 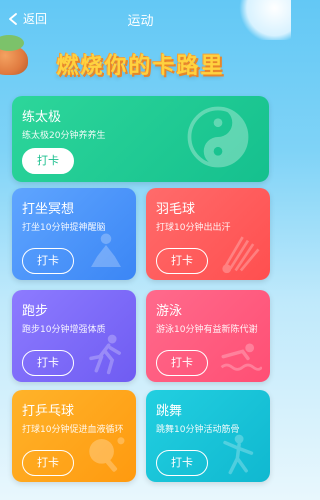 I want to click on card-running: 跑步 跑步10分钟增强体质 打卡, so click(x=74, y=336).